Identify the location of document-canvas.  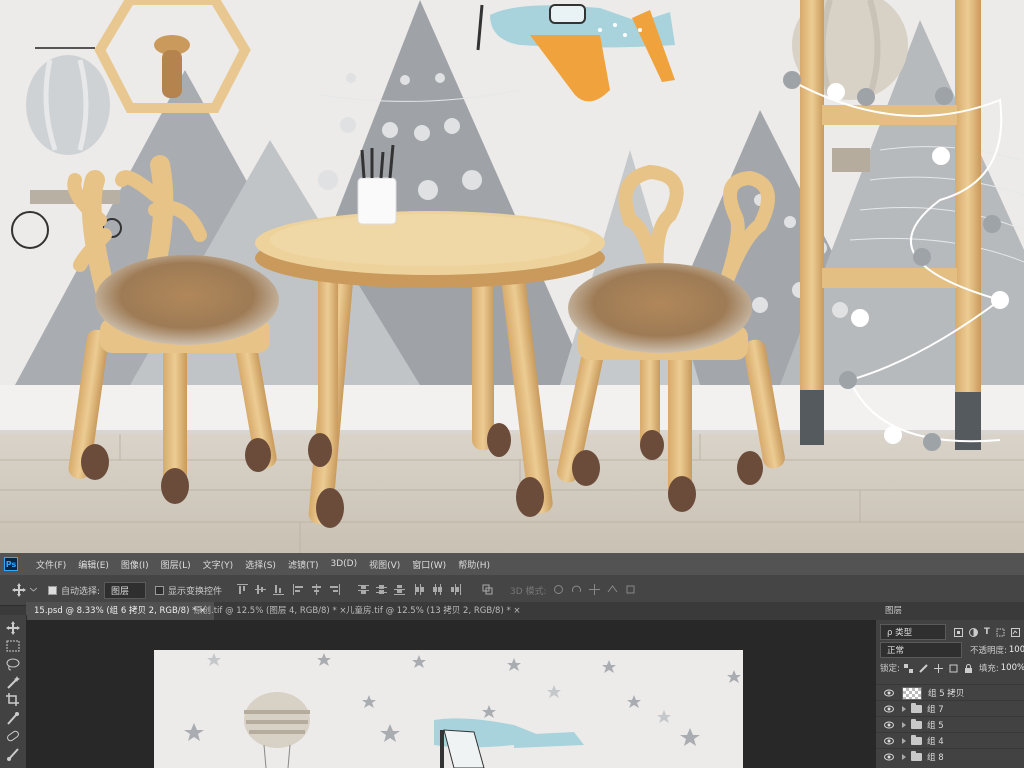
(448, 709).